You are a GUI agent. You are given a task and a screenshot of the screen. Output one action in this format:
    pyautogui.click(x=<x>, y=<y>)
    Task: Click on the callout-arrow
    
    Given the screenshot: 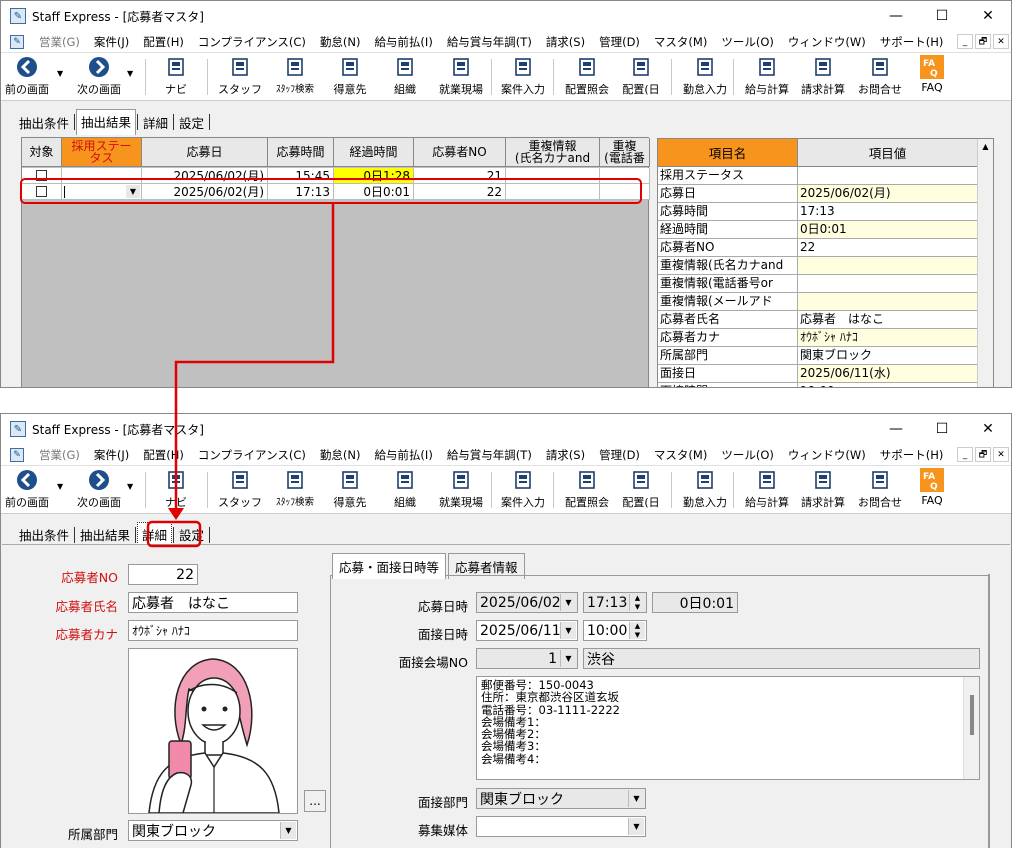 What is the action you would take?
    pyautogui.click(x=240, y=376)
    